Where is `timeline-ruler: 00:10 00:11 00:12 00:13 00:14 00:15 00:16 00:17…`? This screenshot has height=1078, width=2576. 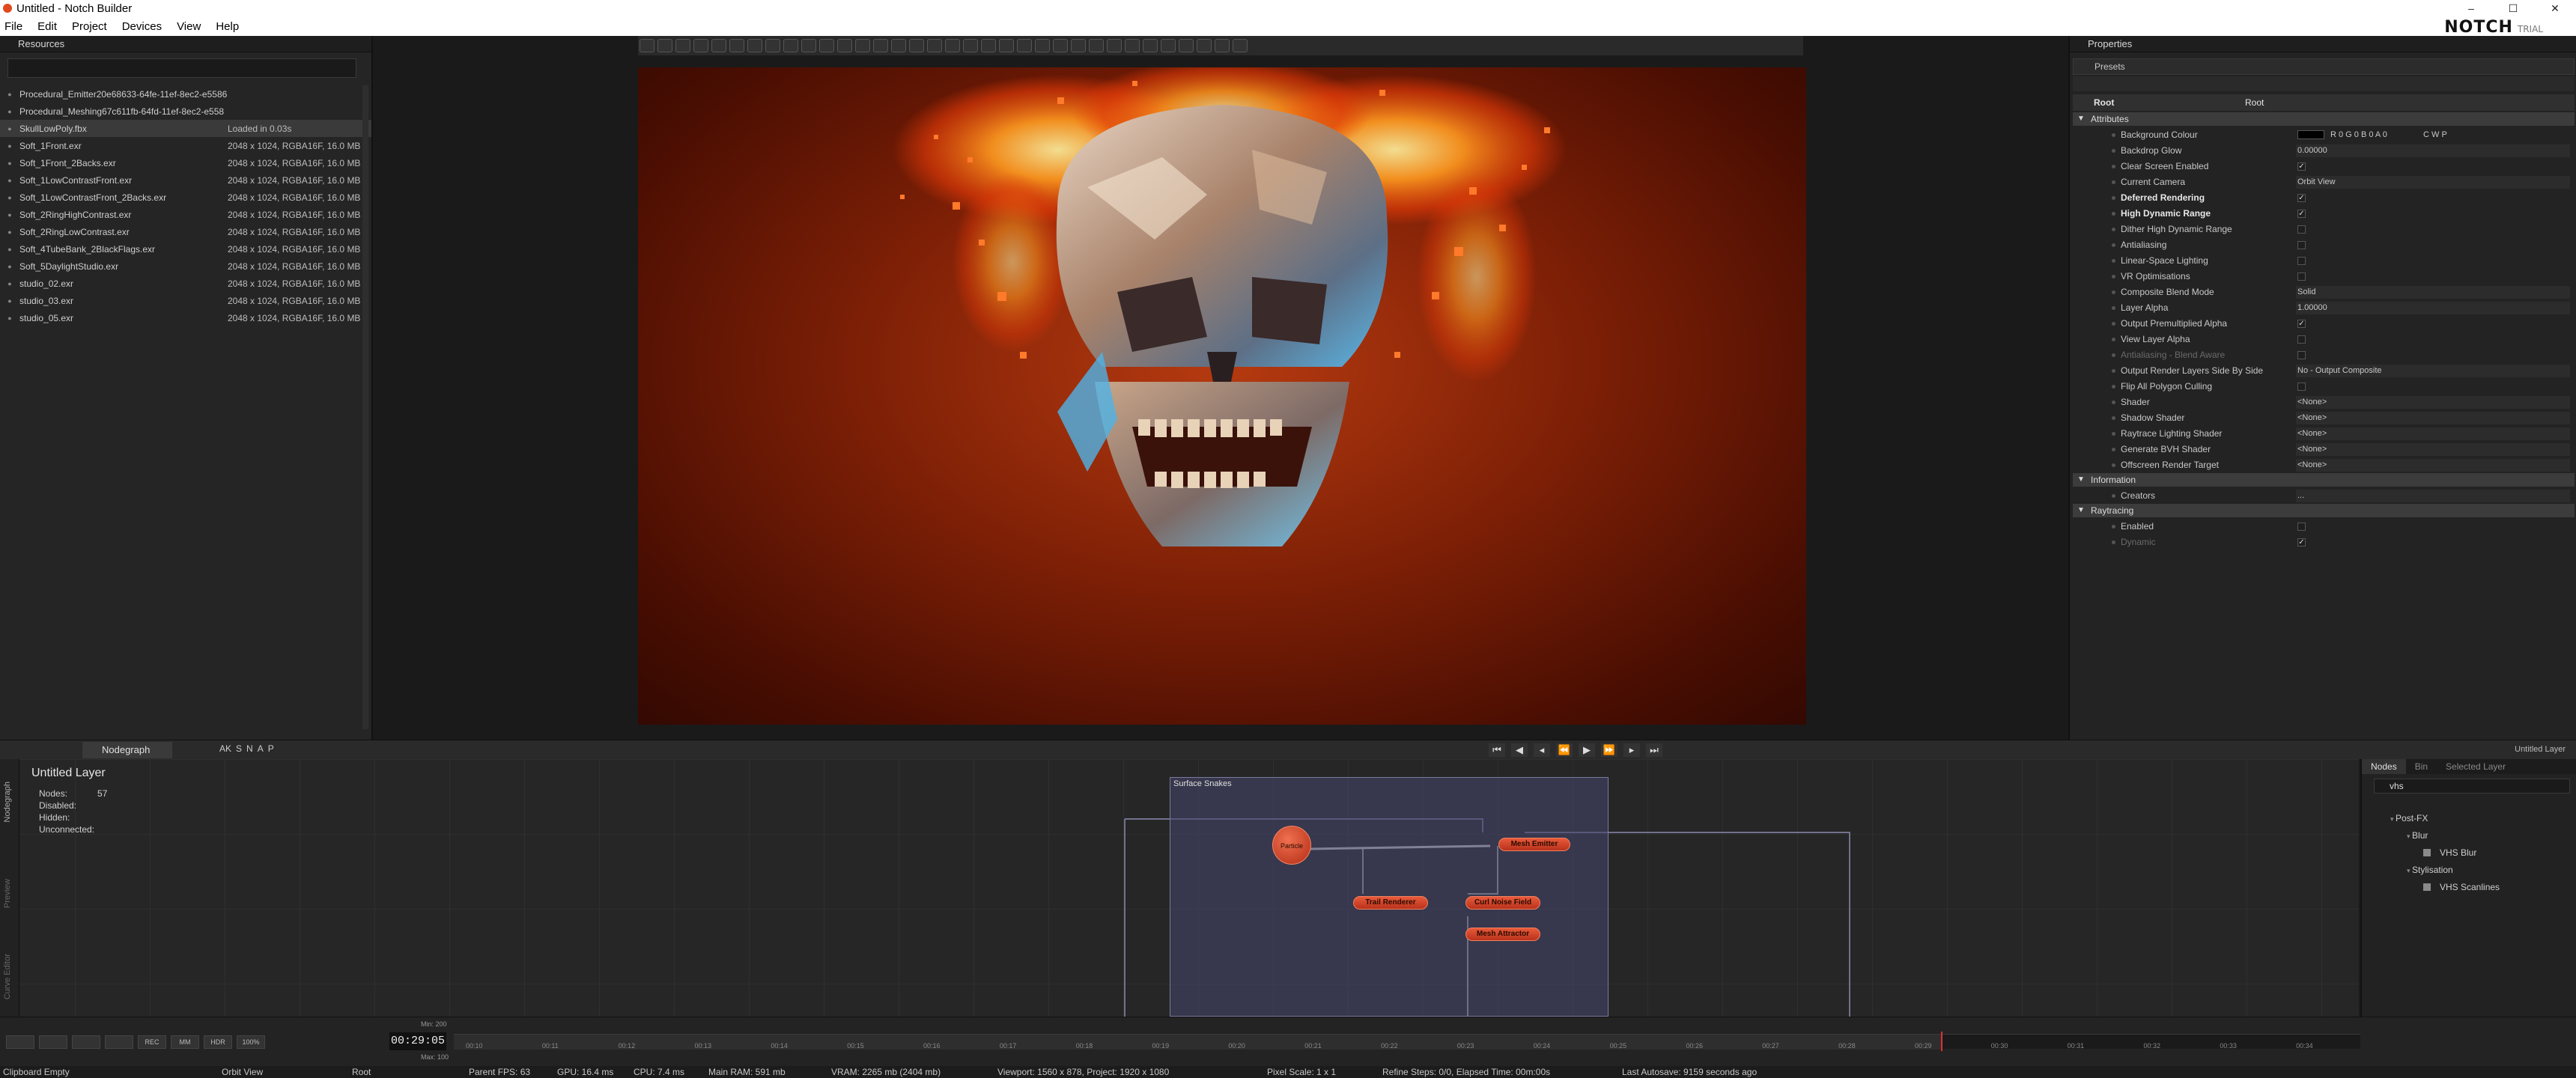
timeline-ruler: 00:10 00:11 00:12 00:13 00:14 00:15 00:16 00:17… is located at coordinates (1407, 1041).